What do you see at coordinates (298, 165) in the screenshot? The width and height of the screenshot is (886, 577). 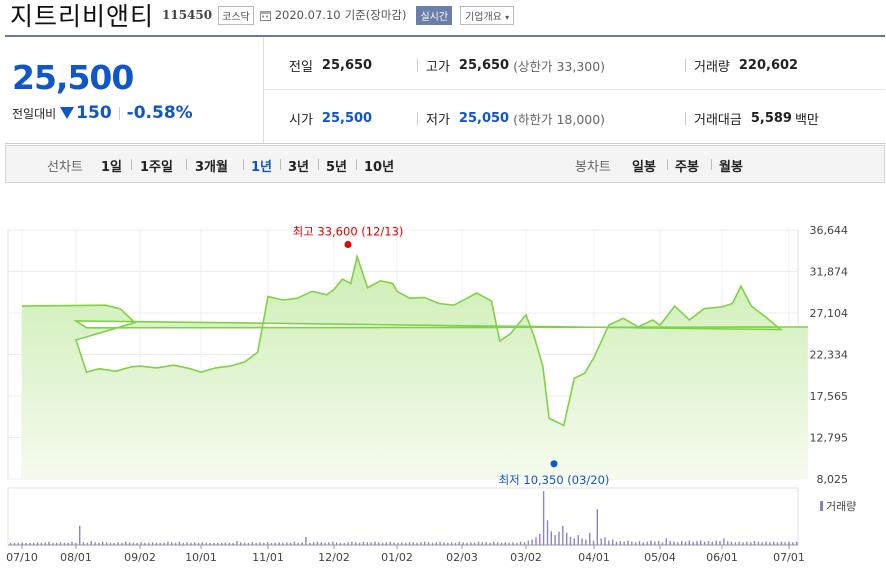 I see `tab-3-years: 3년` at bounding box center [298, 165].